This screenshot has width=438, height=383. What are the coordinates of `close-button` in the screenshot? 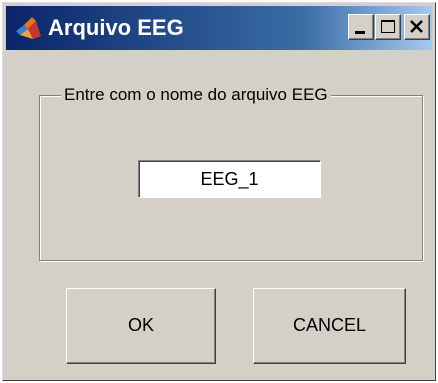 It's located at (417, 27).